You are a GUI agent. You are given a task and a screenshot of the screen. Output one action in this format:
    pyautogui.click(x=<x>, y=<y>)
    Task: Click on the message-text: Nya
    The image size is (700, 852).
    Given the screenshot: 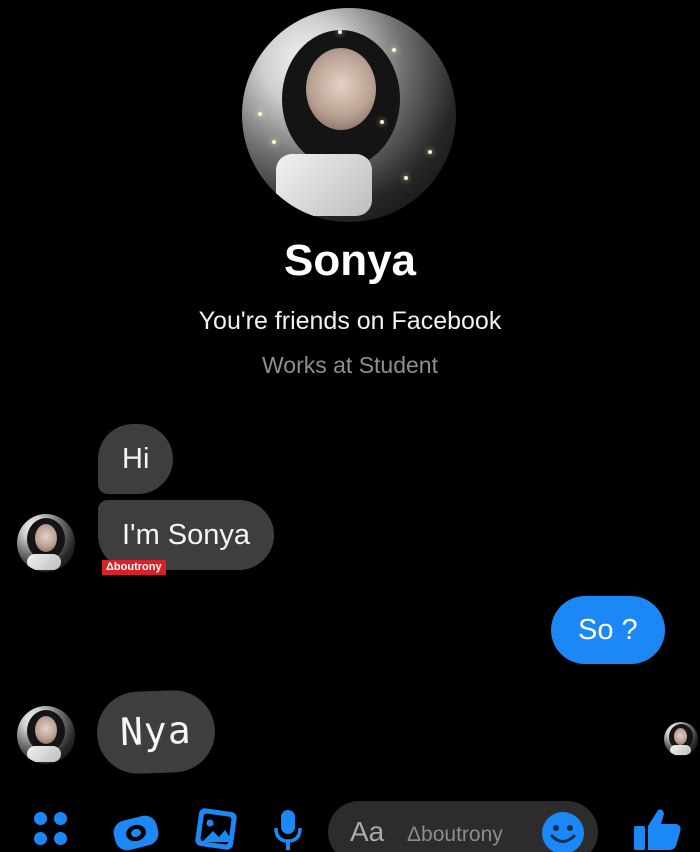 What is the action you would take?
    pyautogui.click(x=156, y=731)
    